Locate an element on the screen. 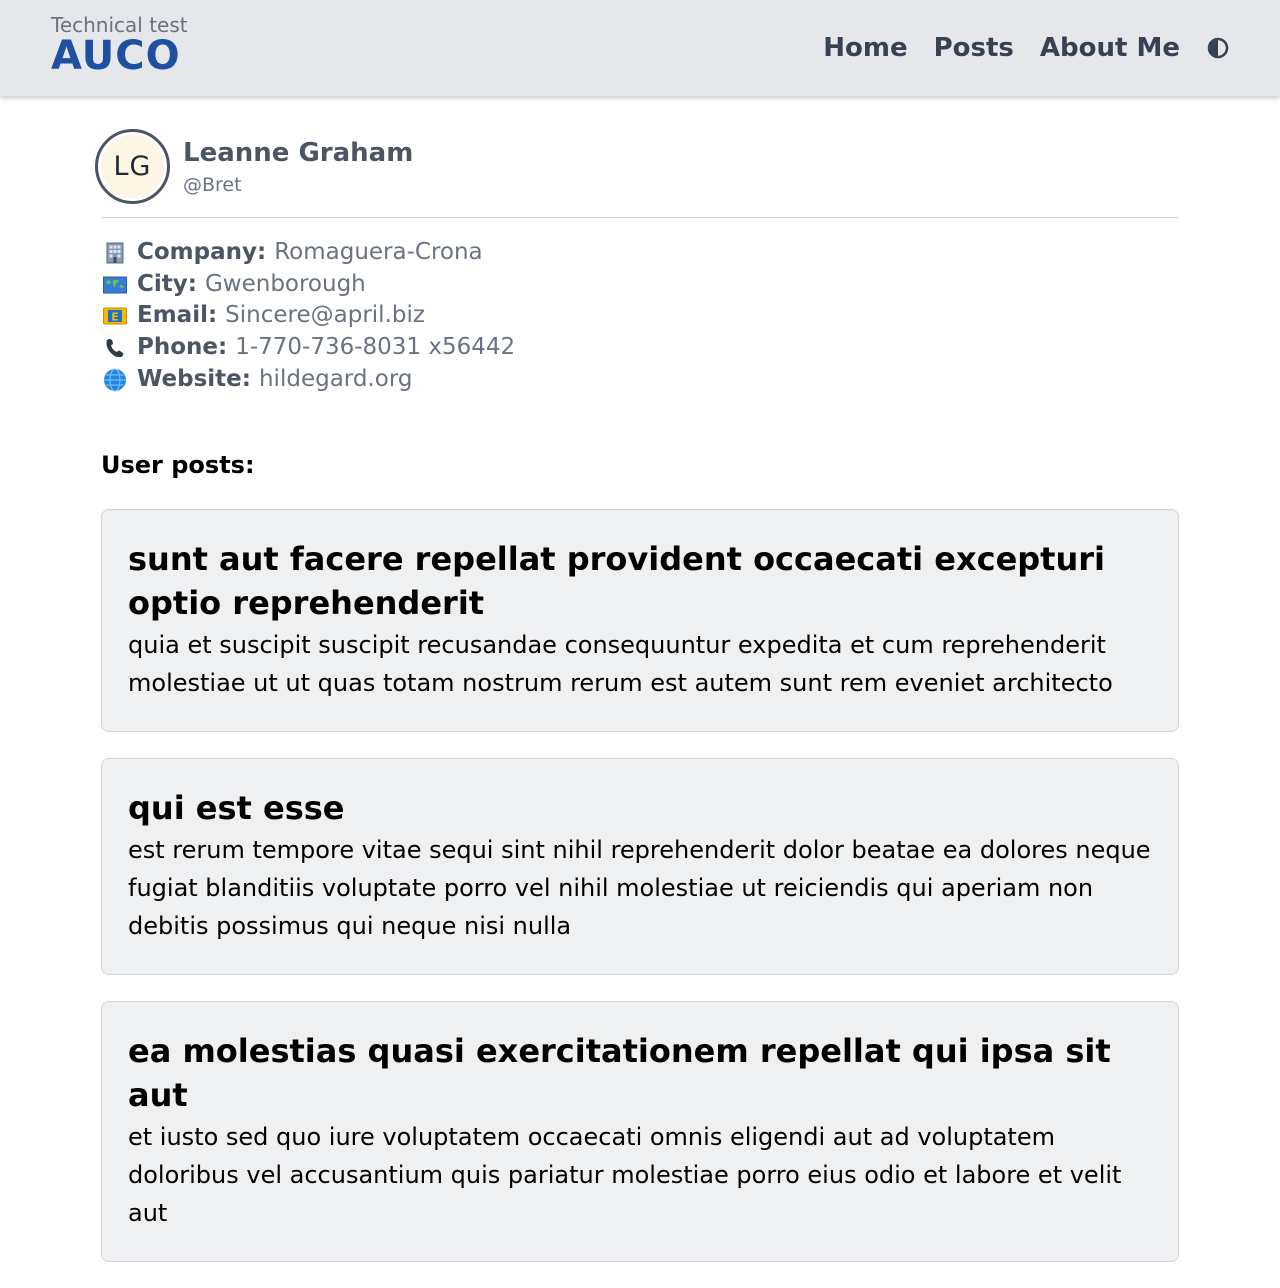  detail-city: City: Gwenborough is located at coordinates (640, 285).